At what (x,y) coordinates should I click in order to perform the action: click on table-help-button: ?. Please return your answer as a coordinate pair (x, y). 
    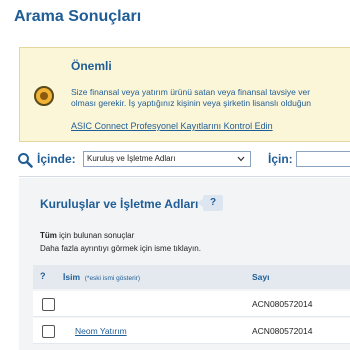
    Looking at the image, I should click on (43, 276).